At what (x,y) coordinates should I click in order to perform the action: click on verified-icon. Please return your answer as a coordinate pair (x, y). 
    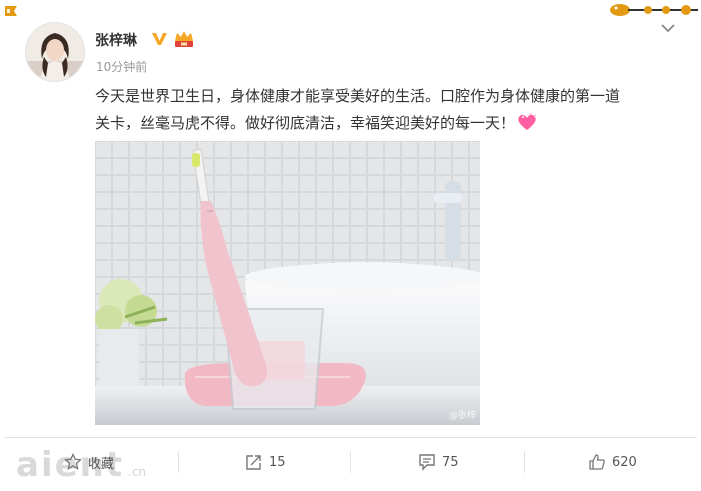
    Looking at the image, I should click on (159, 39).